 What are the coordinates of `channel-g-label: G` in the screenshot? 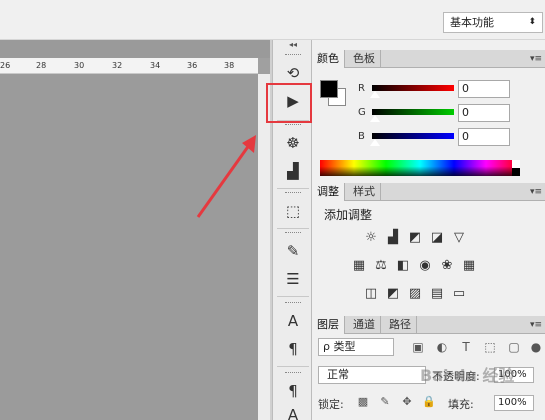 It's located at (362, 112).